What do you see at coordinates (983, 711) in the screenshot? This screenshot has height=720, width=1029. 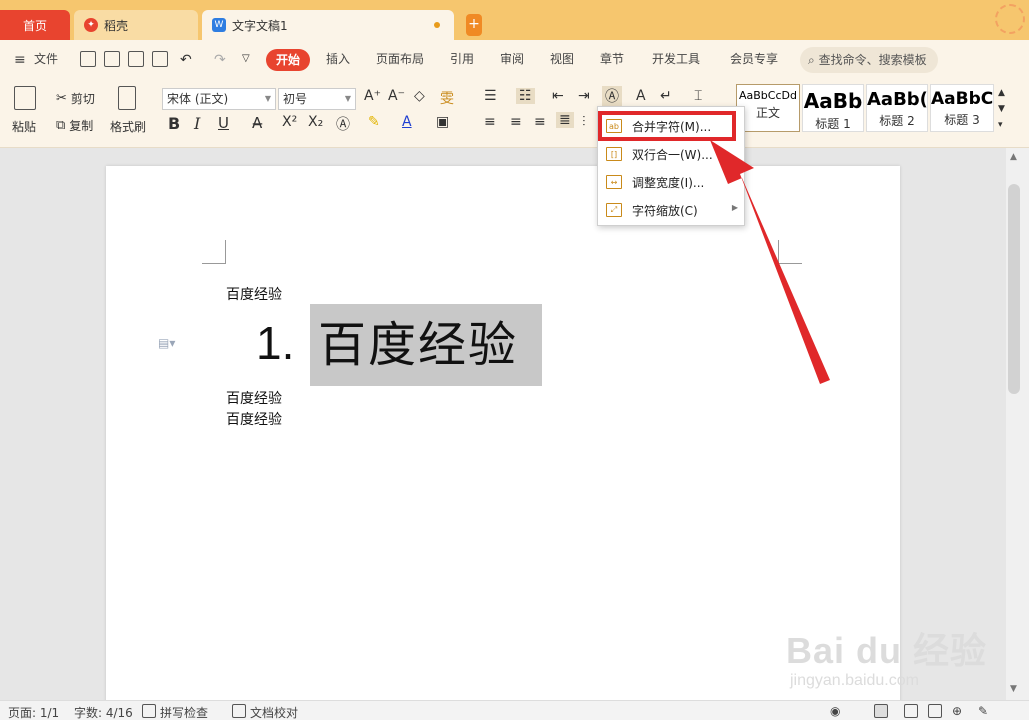 I see `pen-icon: ✎` at bounding box center [983, 711].